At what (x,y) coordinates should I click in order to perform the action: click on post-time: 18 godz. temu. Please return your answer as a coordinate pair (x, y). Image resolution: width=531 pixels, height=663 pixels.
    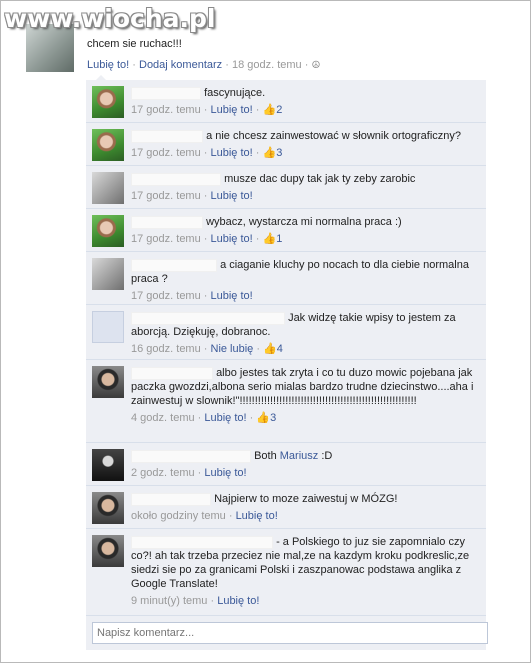
    Looking at the image, I should click on (267, 65).